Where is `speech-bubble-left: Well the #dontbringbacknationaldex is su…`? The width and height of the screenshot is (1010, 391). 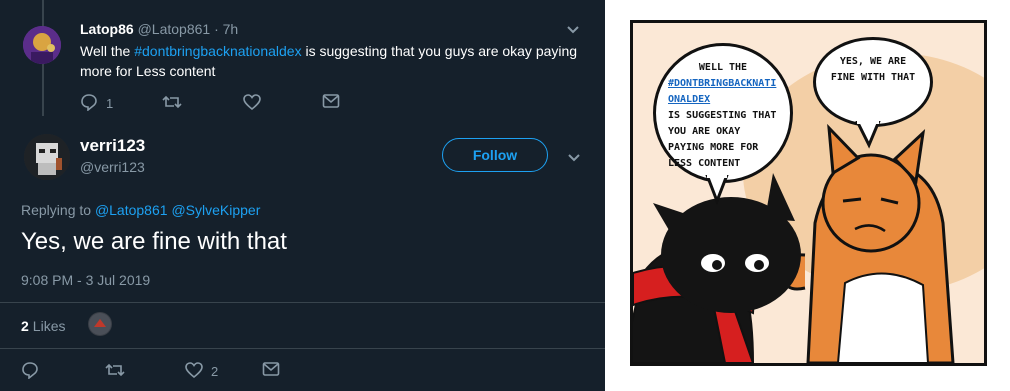
speech-bubble-left: Well the #dontbringbacknationaldex is su… is located at coordinates (723, 113).